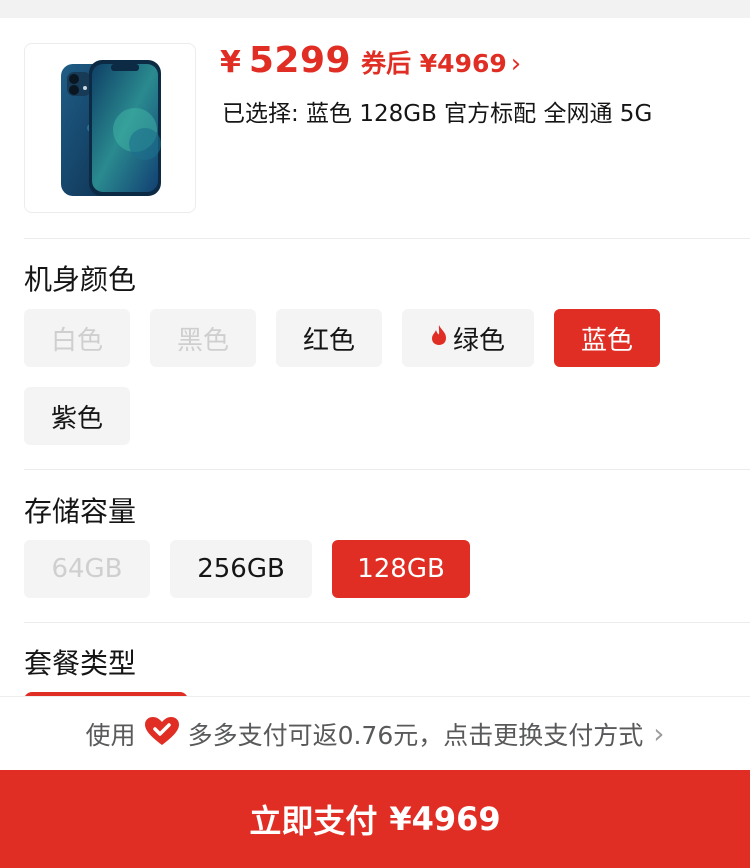 This screenshot has width=750, height=868. I want to click on color-option-blue: 蓝色, so click(607, 338).